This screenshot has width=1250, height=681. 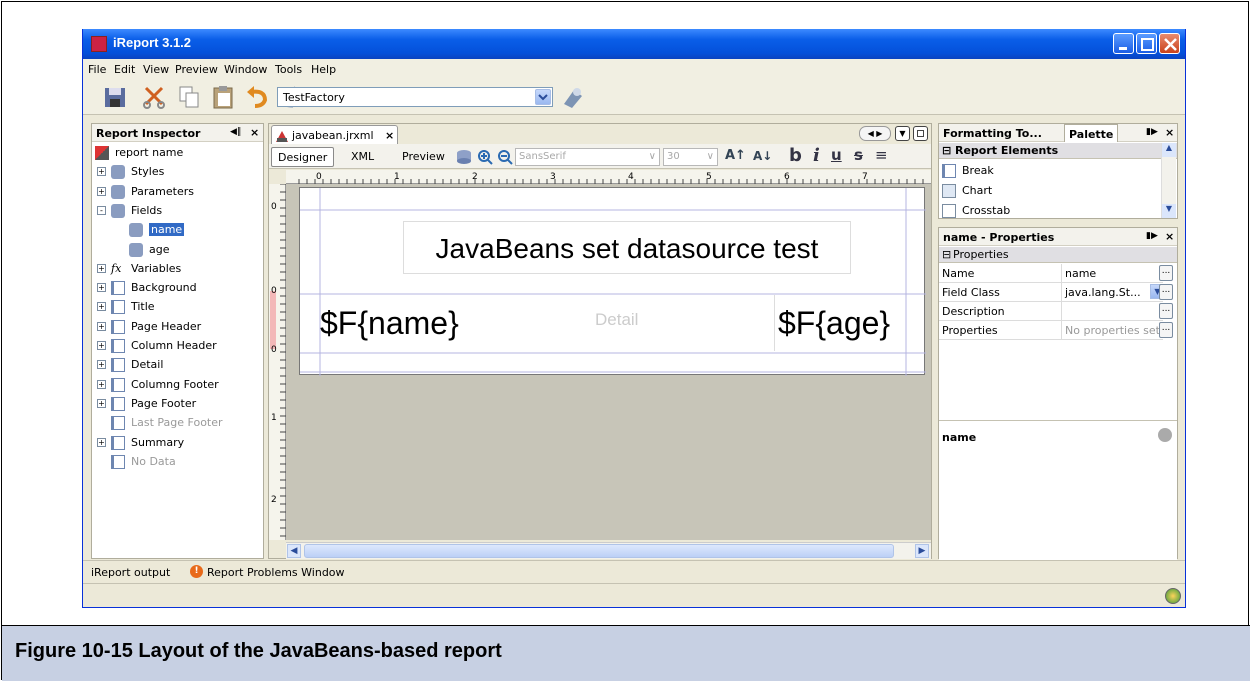 What do you see at coordinates (245, 69) in the screenshot?
I see `menu-window: Window` at bounding box center [245, 69].